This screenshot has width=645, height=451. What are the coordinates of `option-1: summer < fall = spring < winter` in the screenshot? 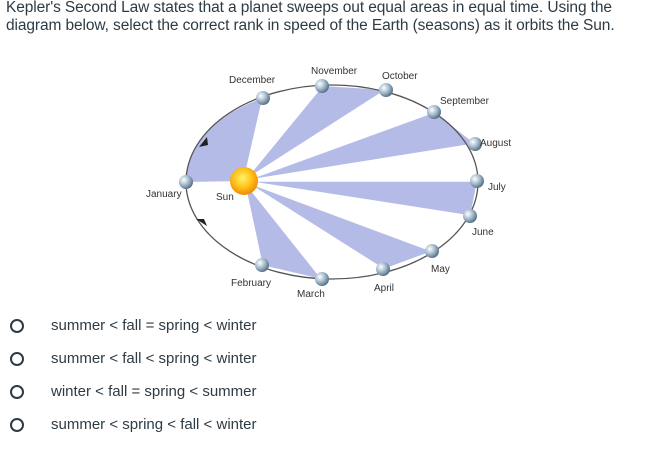 It's located at (170, 328).